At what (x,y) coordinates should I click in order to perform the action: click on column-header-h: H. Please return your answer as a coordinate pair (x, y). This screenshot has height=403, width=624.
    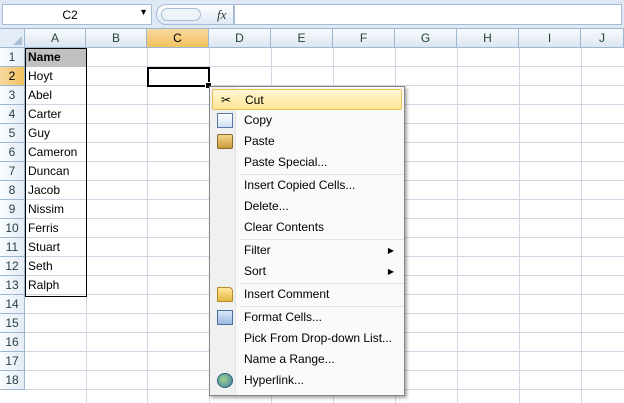
    Looking at the image, I should click on (488, 38).